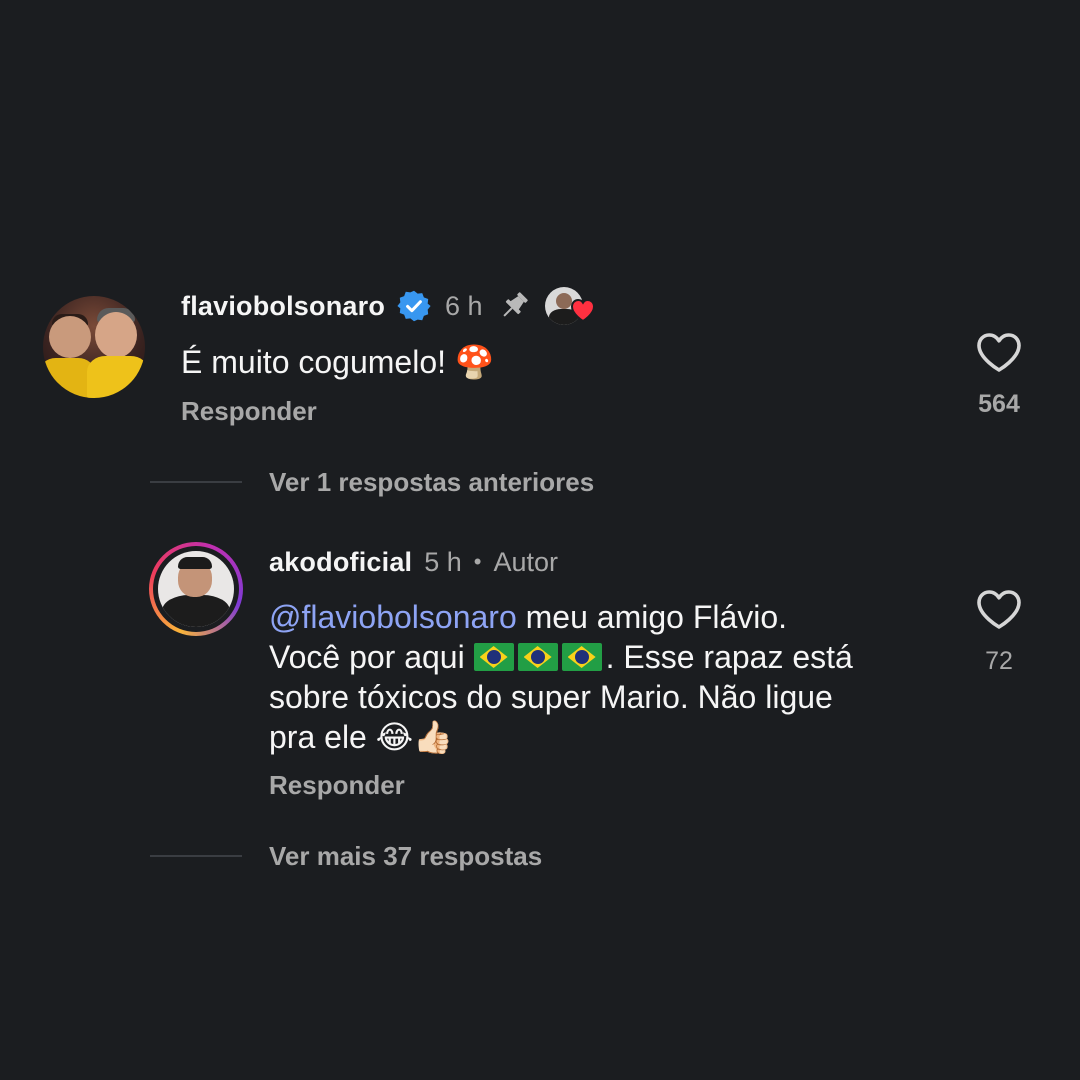 The height and width of the screenshot is (1080, 1080). I want to click on text-span: meu amigo Flávio., so click(652, 617).